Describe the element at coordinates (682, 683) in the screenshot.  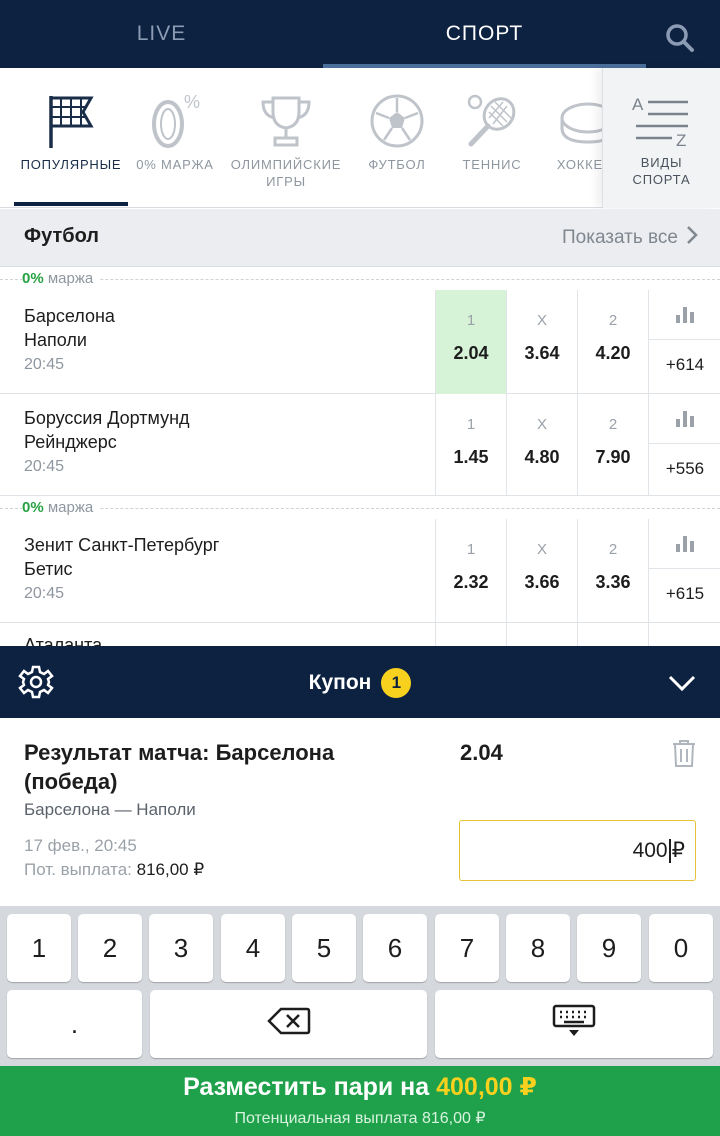
I see `chevron-down-icon` at that location.